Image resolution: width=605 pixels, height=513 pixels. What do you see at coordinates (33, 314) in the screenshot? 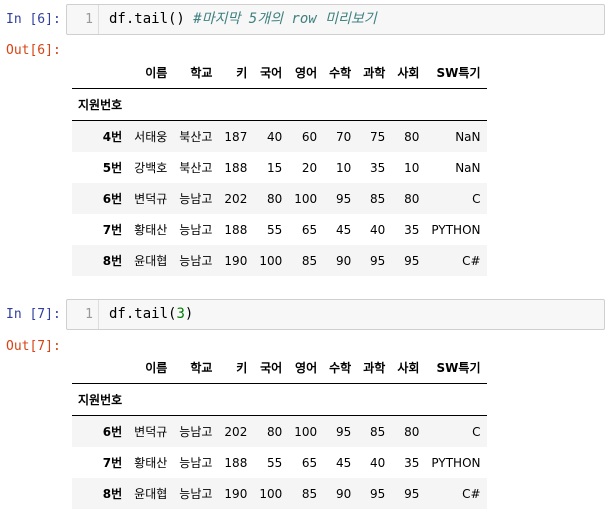
I see `input-prompt: In [7]:` at bounding box center [33, 314].